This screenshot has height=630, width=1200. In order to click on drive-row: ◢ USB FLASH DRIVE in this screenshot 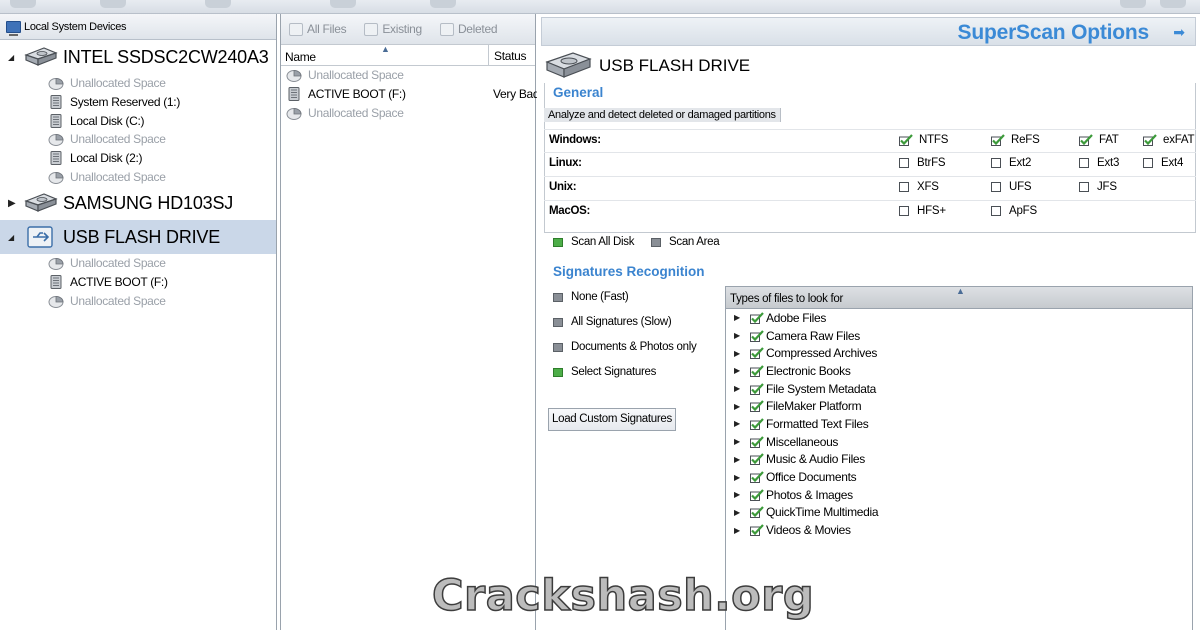, I will do `click(138, 237)`.